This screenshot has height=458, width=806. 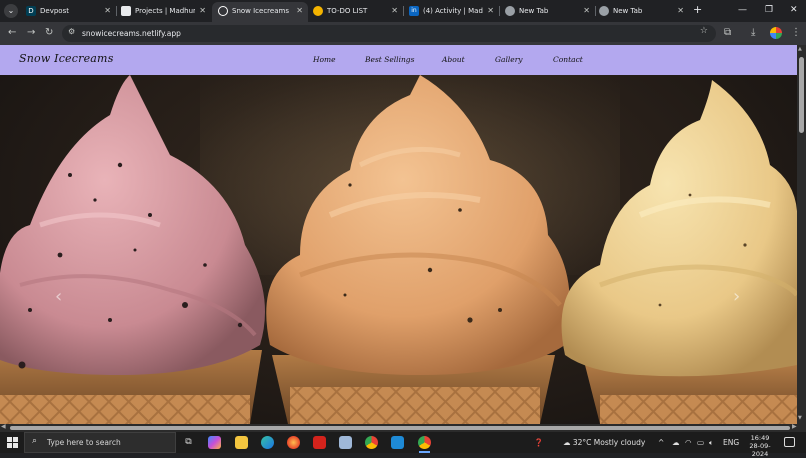 I want to click on tab-new-tab-2: New Tab ✕, so click(x=641, y=12).